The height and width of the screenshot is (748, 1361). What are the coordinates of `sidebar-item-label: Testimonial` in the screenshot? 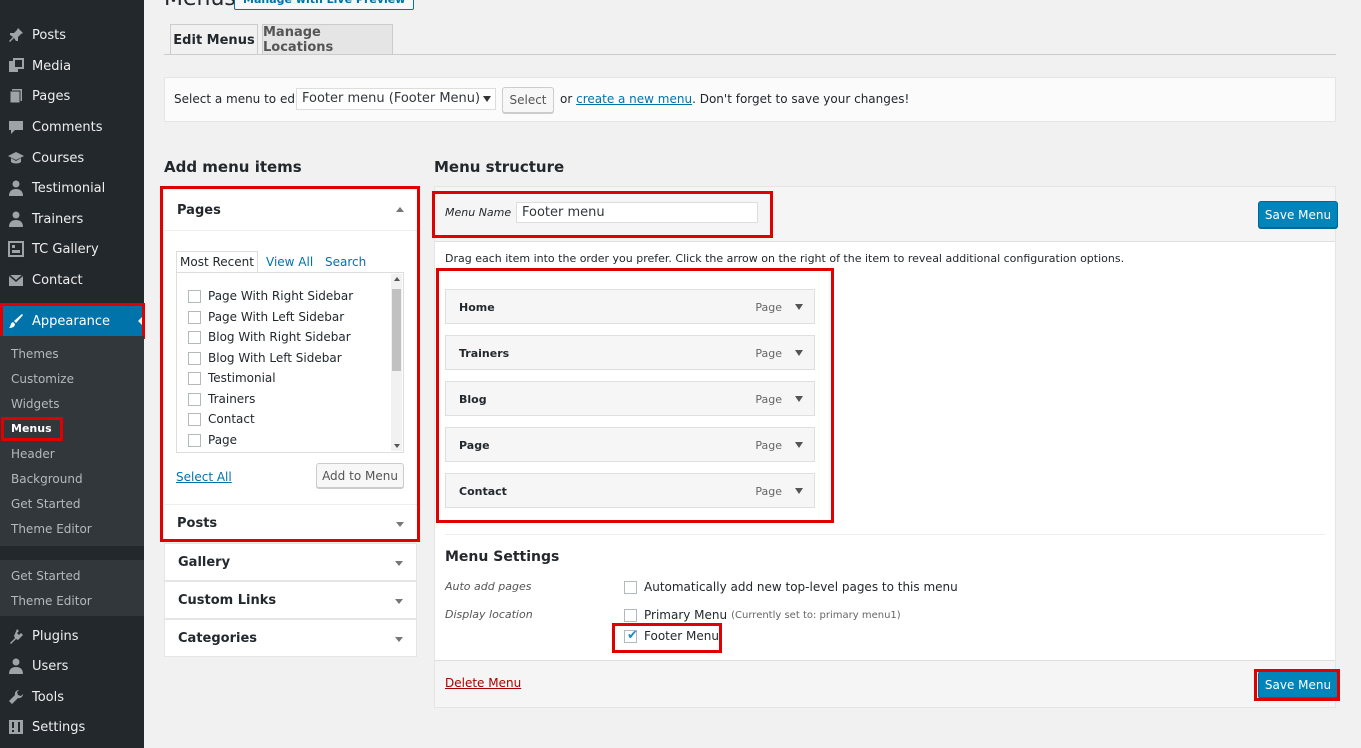 It's located at (69, 188).